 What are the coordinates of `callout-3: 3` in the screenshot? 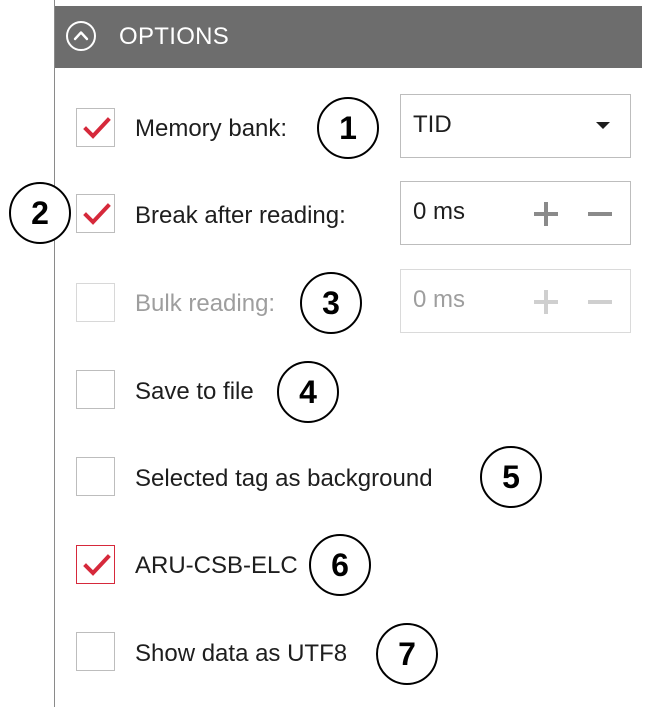 It's located at (331, 303).